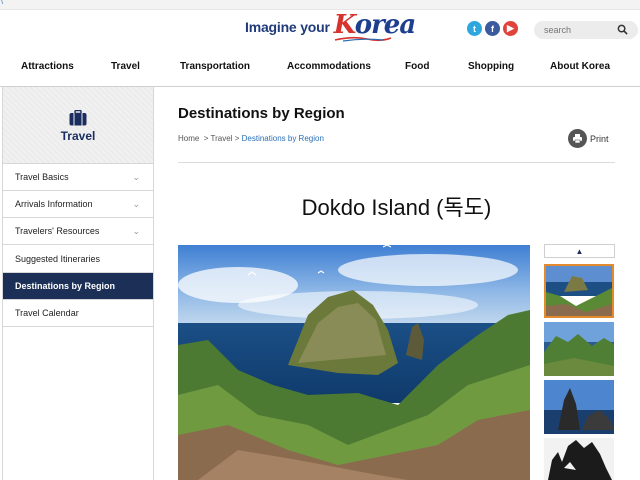 This screenshot has height=480, width=640. I want to click on logo-swoosh-icon, so click(363, 39).